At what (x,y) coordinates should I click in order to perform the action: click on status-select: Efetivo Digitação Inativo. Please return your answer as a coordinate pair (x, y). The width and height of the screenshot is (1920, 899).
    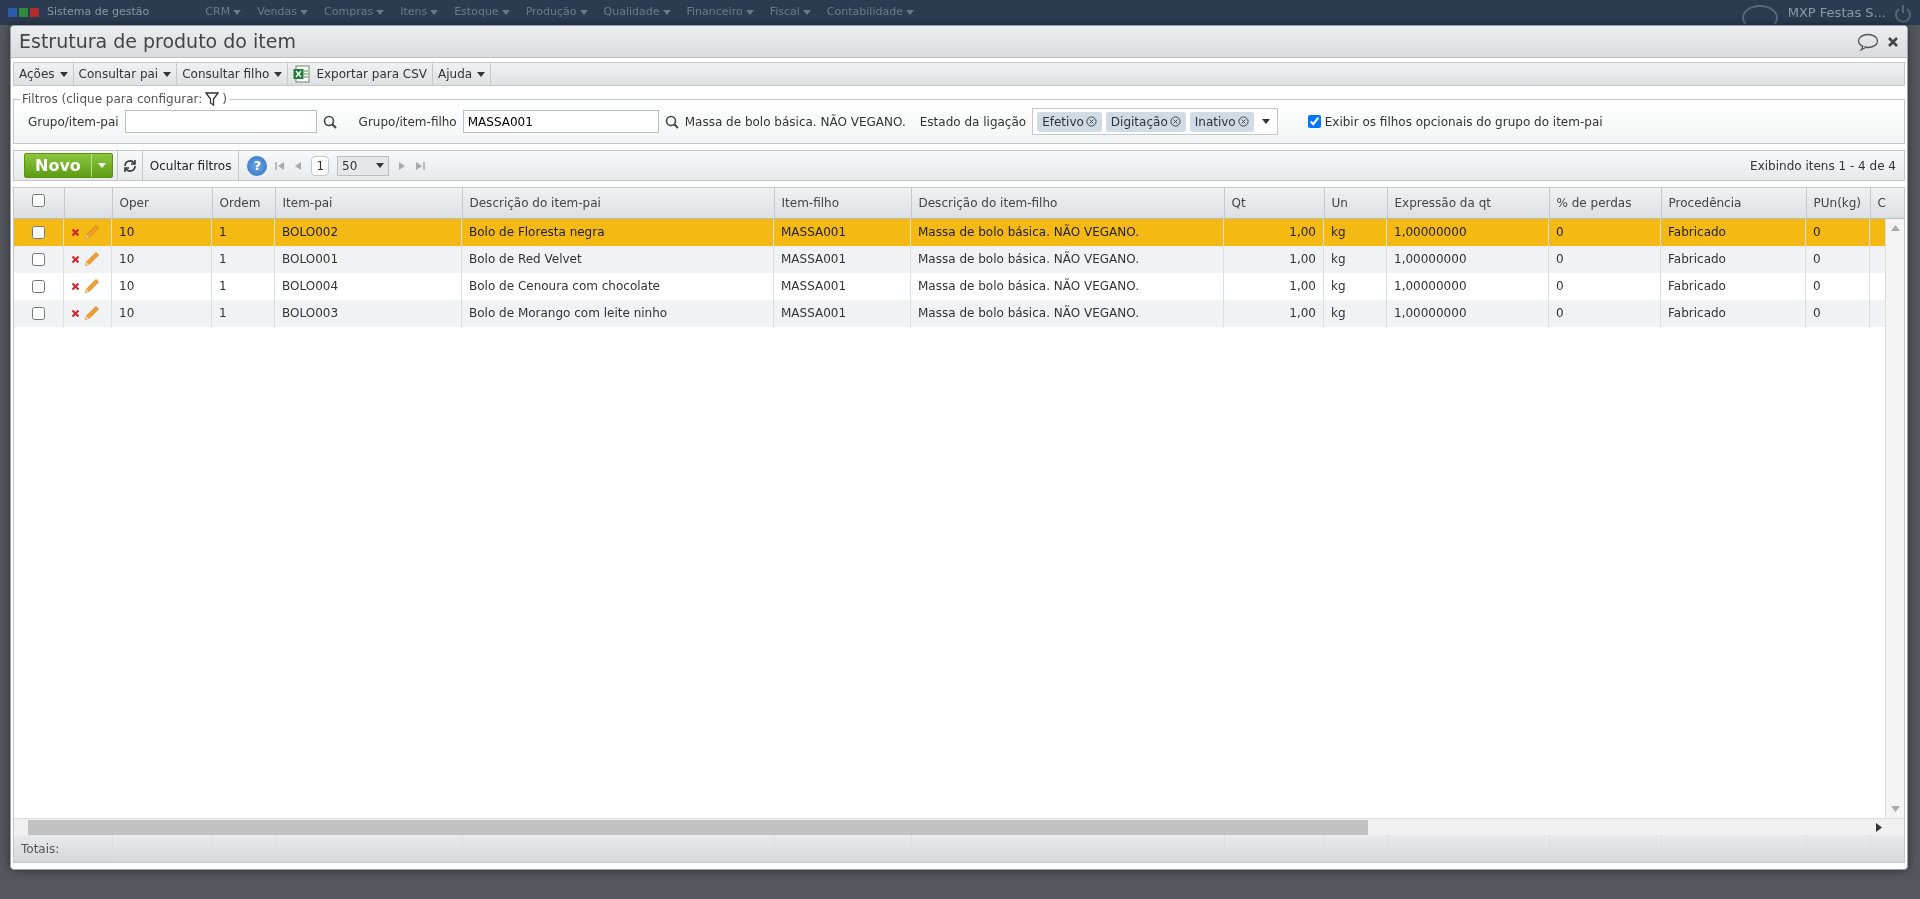
    Looking at the image, I should click on (1155, 121).